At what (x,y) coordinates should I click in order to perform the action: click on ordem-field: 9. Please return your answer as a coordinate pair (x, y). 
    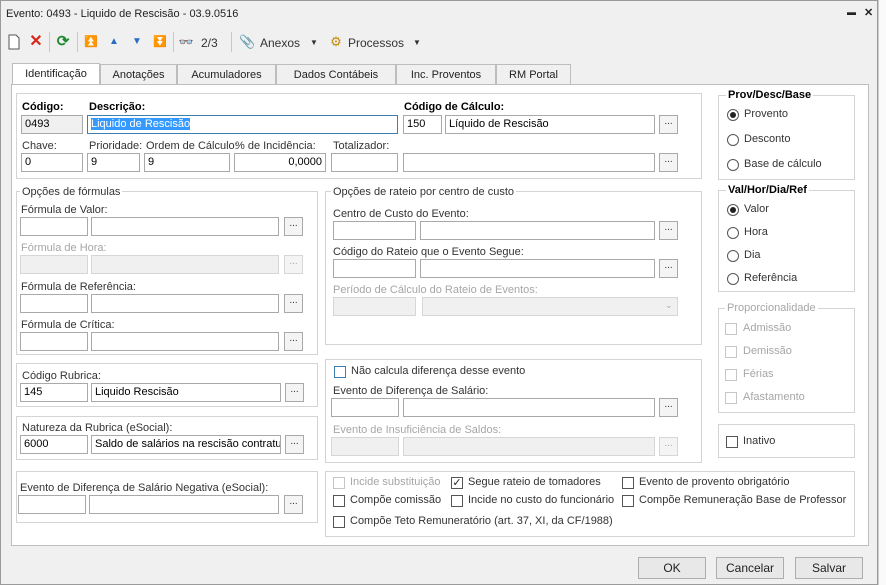
    Looking at the image, I should click on (187, 162).